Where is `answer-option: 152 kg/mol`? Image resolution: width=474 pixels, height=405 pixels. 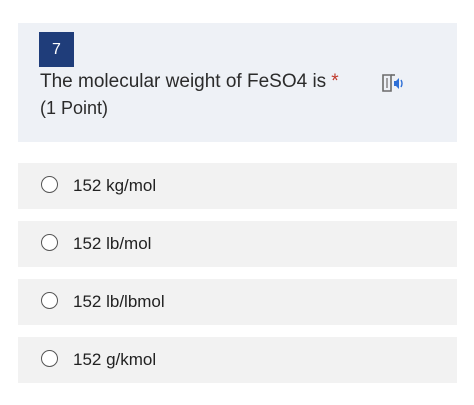
answer-option: 152 kg/mol is located at coordinates (237, 186).